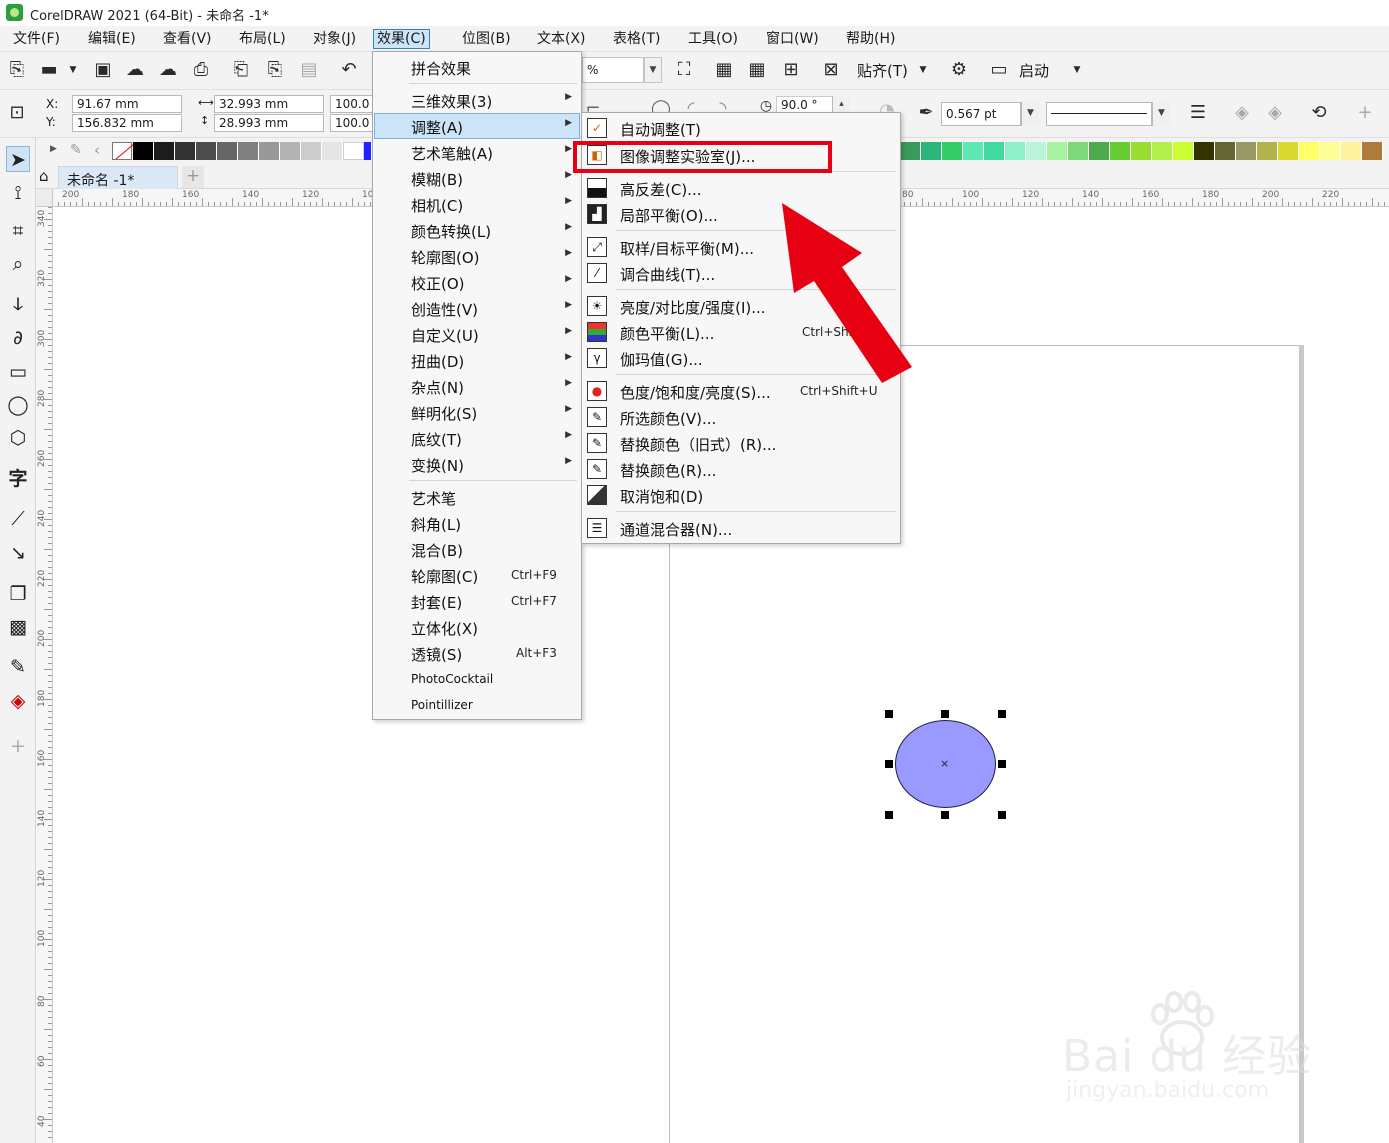  What do you see at coordinates (477, 204) in the screenshot?
I see `menu-item-camera: 相机(C) ▶` at bounding box center [477, 204].